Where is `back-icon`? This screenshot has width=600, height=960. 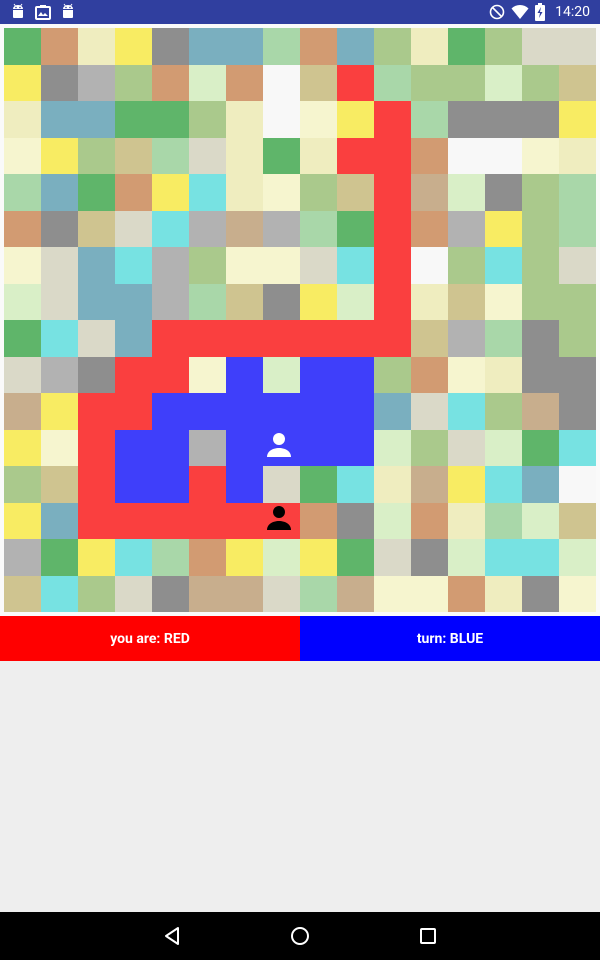 back-icon is located at coordinates (172, 936).